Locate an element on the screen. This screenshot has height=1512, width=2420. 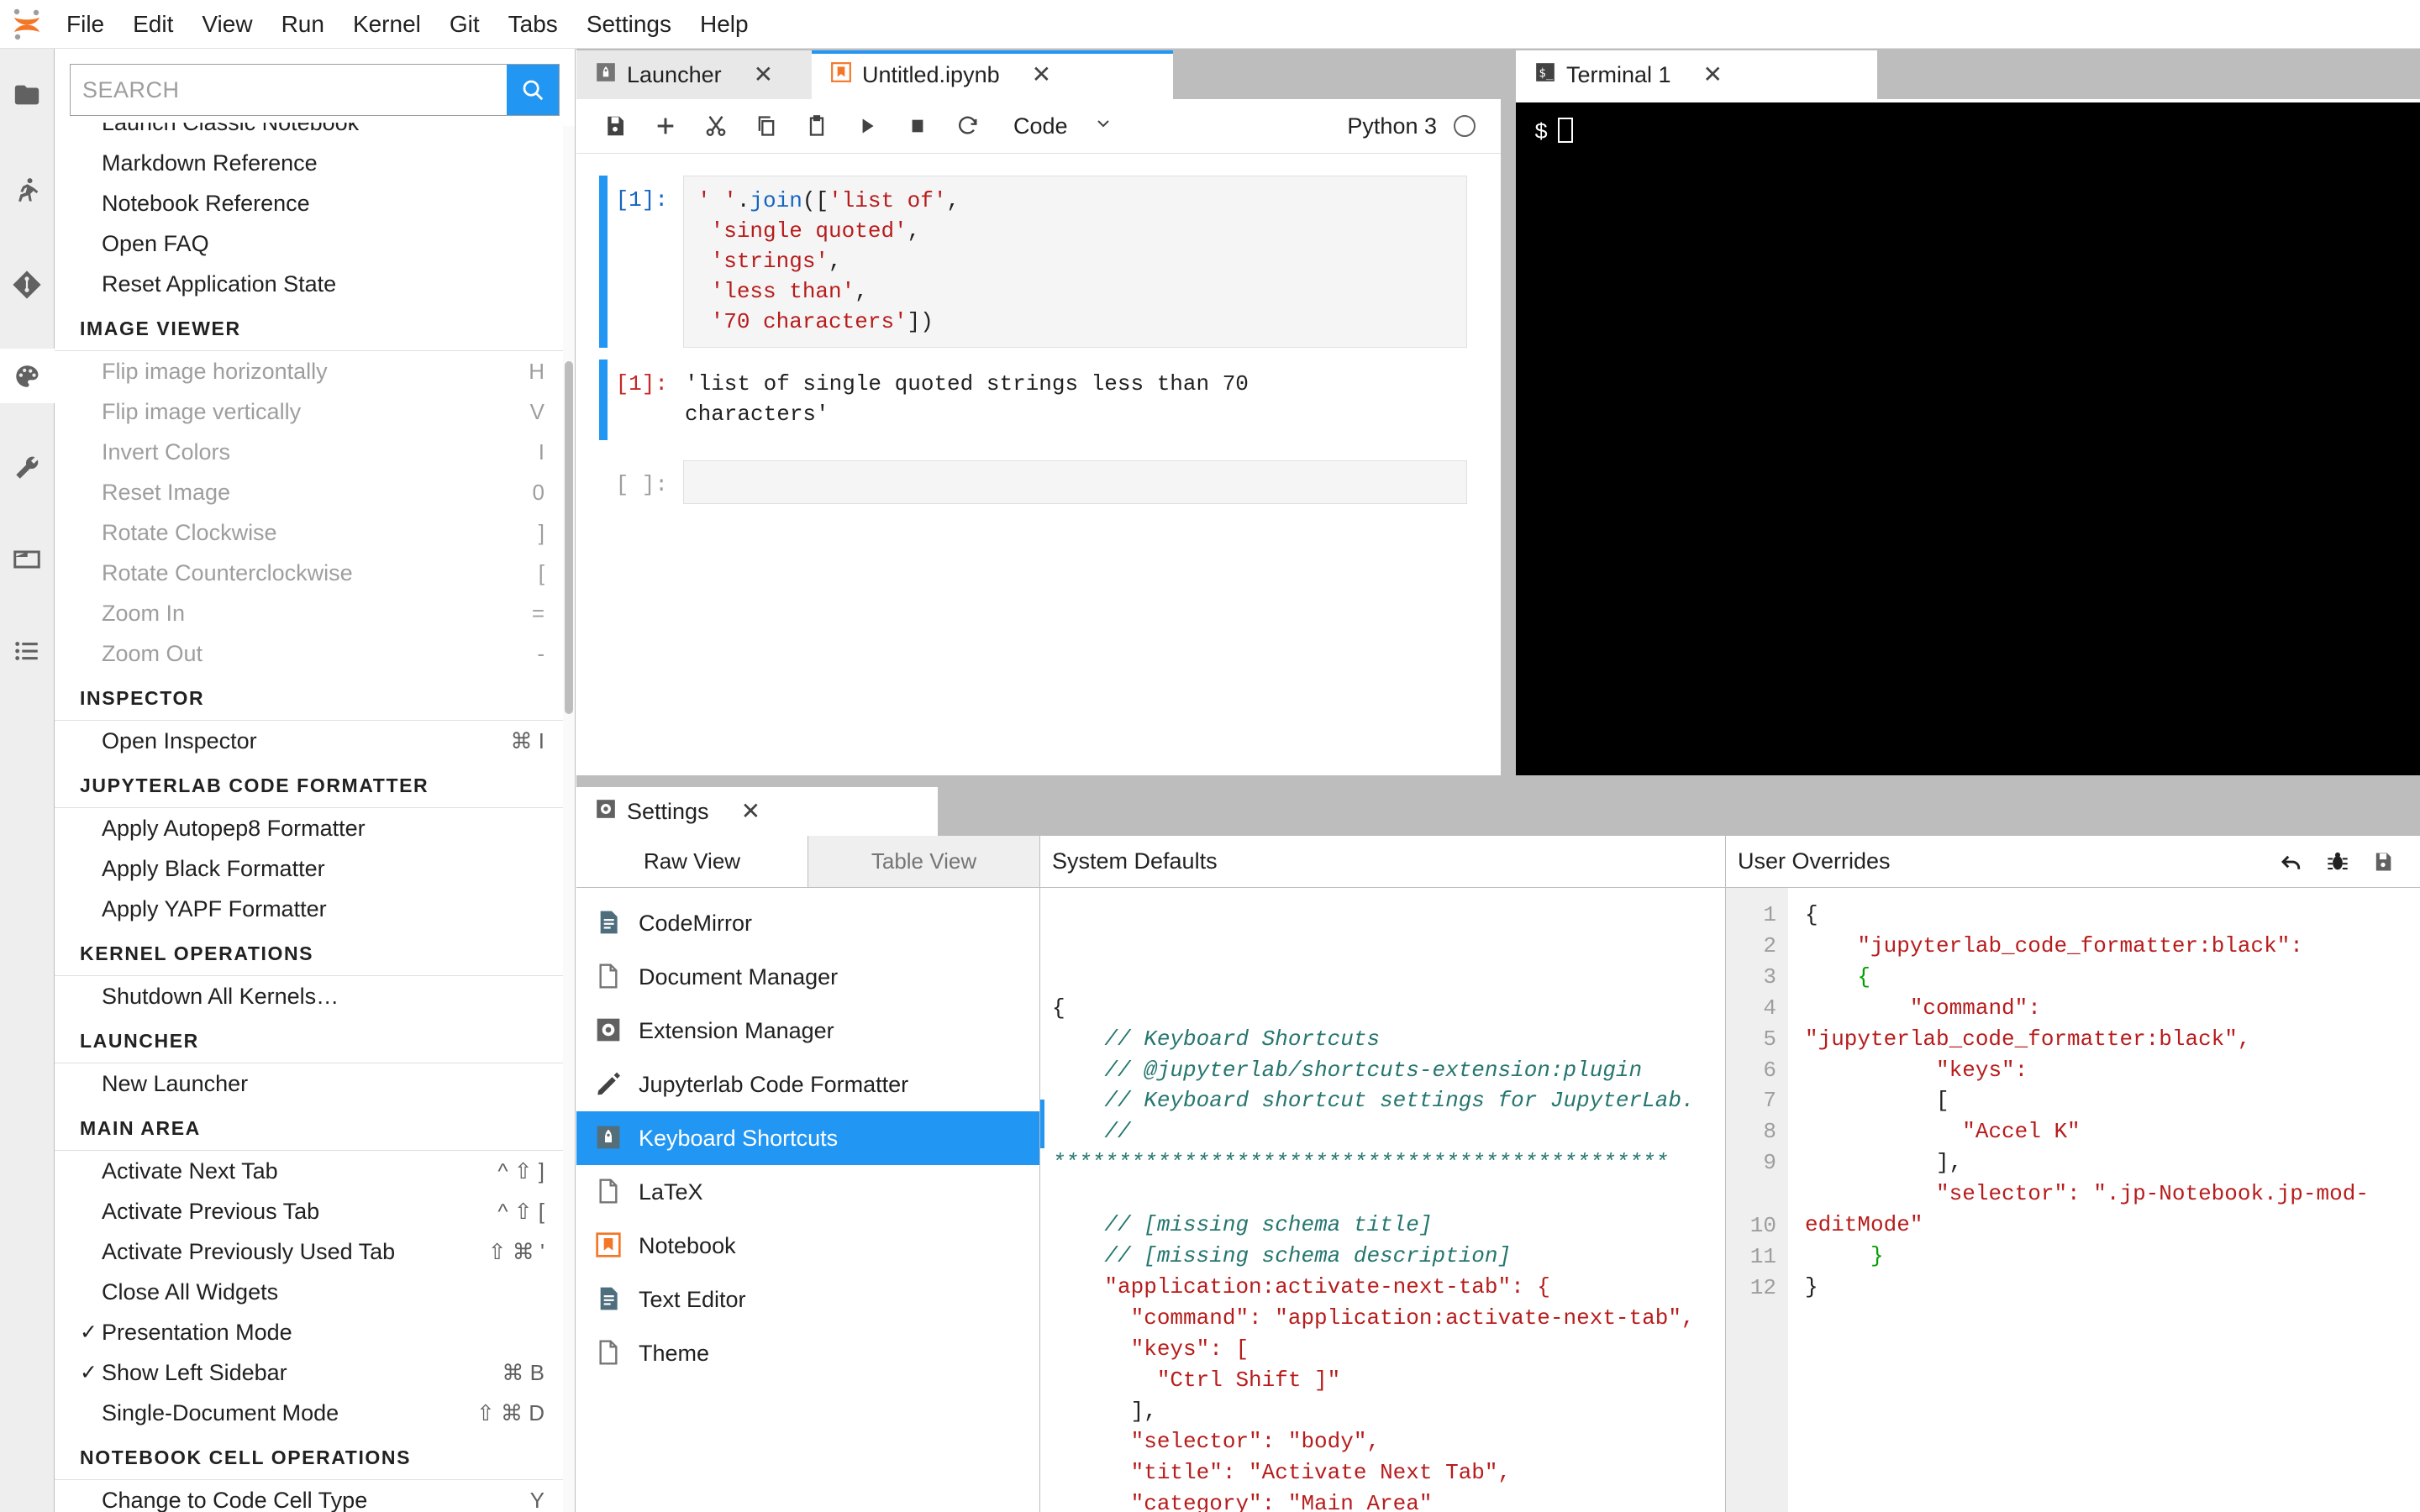
list-item: New Launcher is located at coordinates (309, 1083).